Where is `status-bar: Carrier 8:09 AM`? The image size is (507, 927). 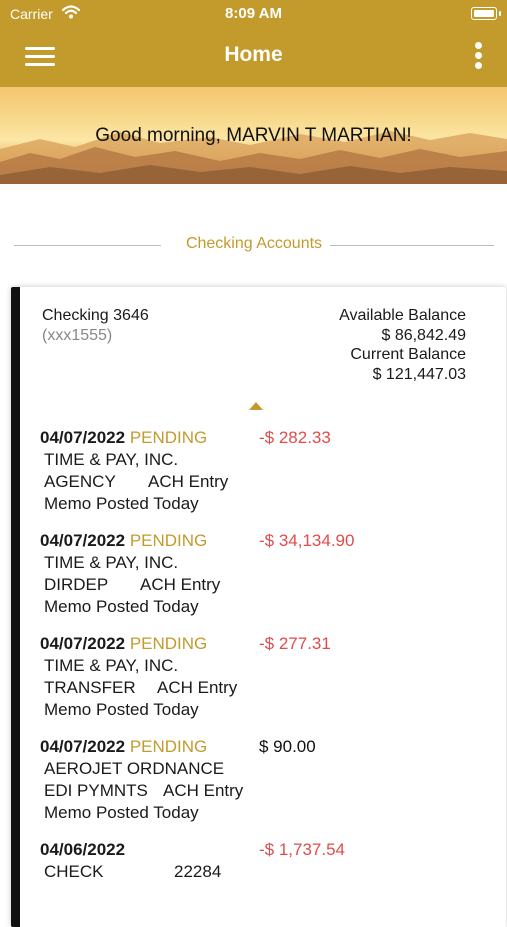
status-bar: Carrier 8:09 AM is located at coordinates (253, 14).